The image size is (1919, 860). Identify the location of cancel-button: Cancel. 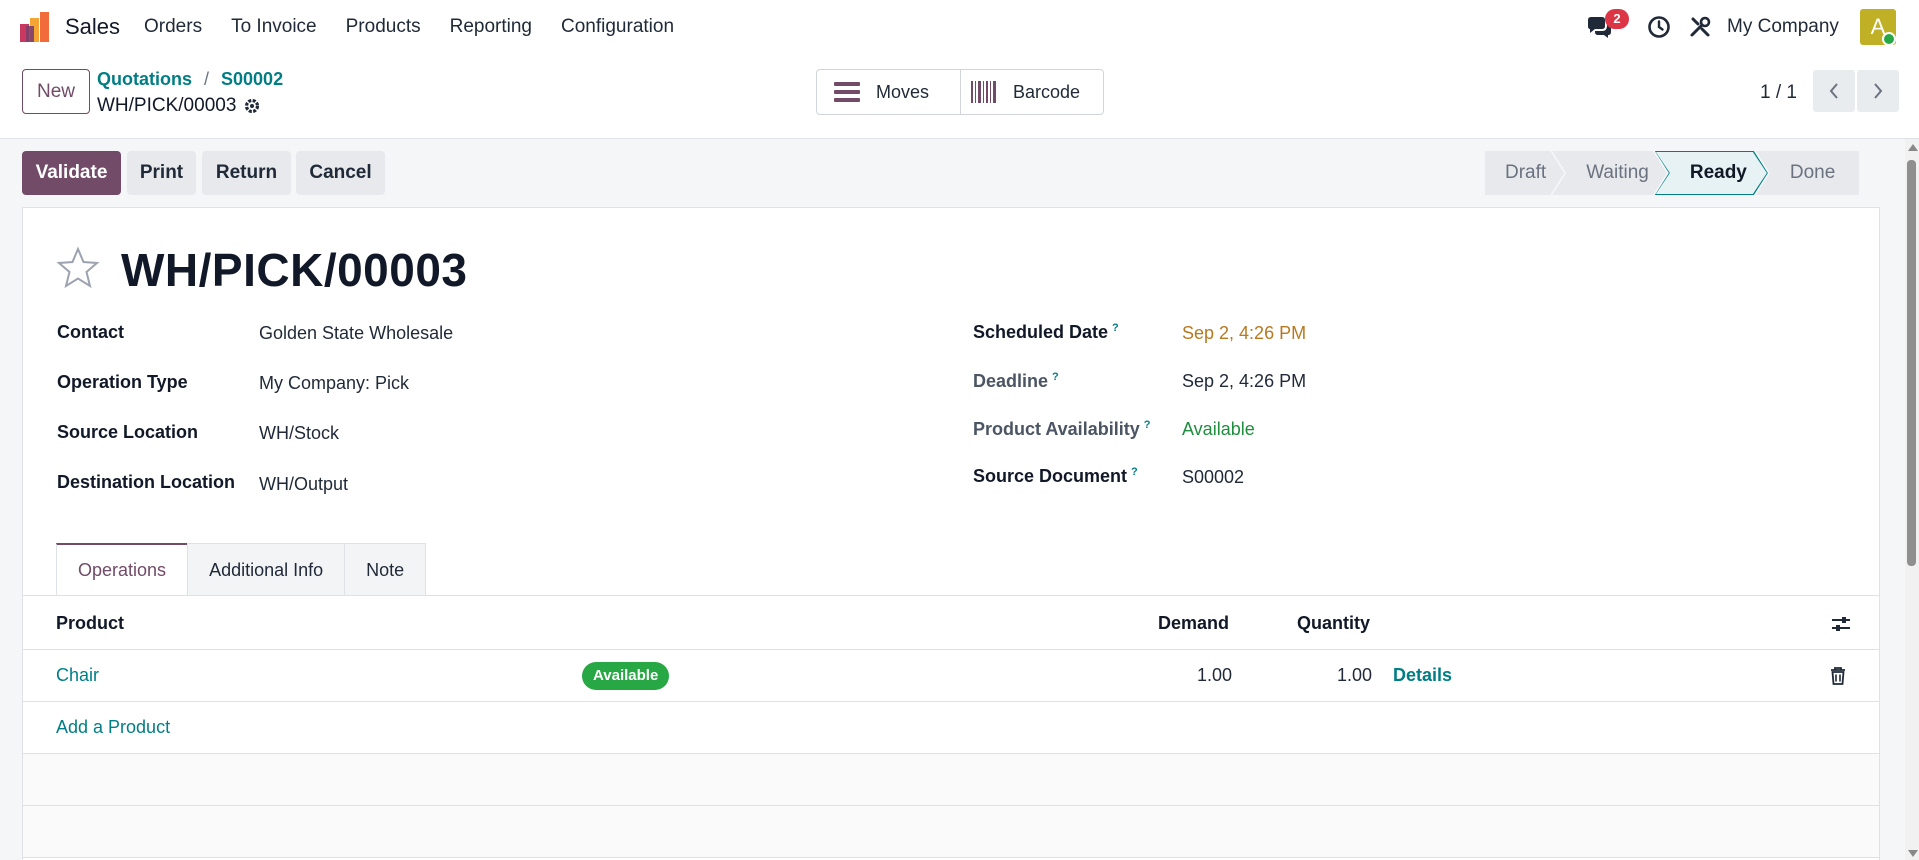
(340, 173).